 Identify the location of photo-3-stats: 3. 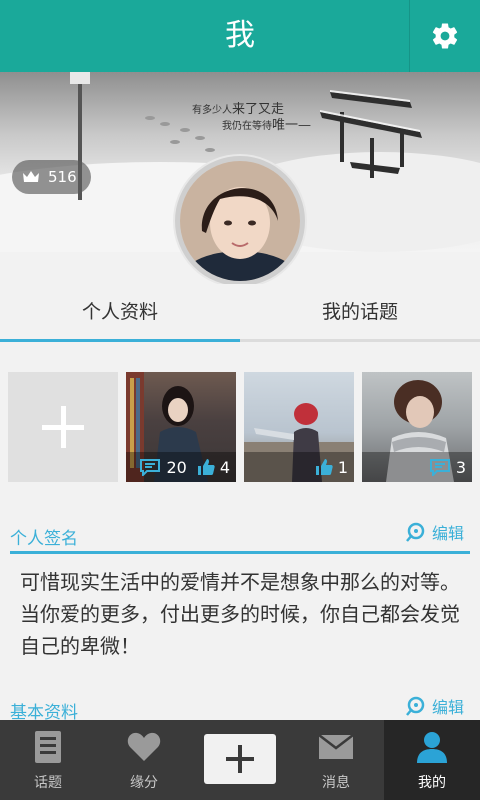
(417, 467).